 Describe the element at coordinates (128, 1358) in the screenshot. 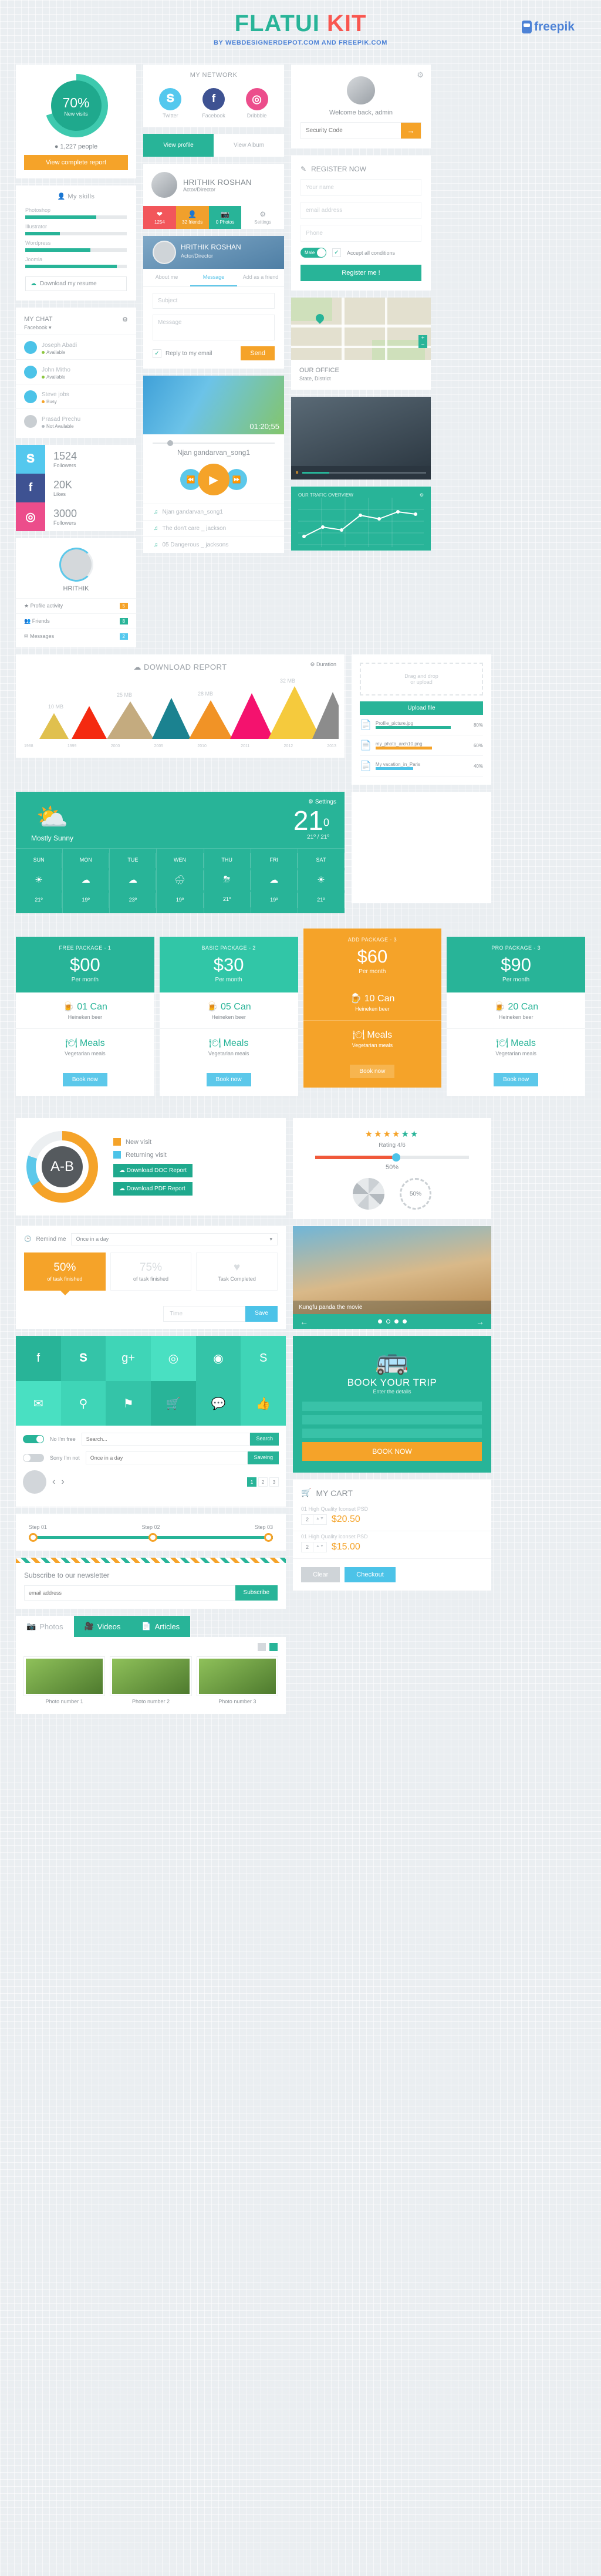

I see `google-plus-icon: g+` at that location.